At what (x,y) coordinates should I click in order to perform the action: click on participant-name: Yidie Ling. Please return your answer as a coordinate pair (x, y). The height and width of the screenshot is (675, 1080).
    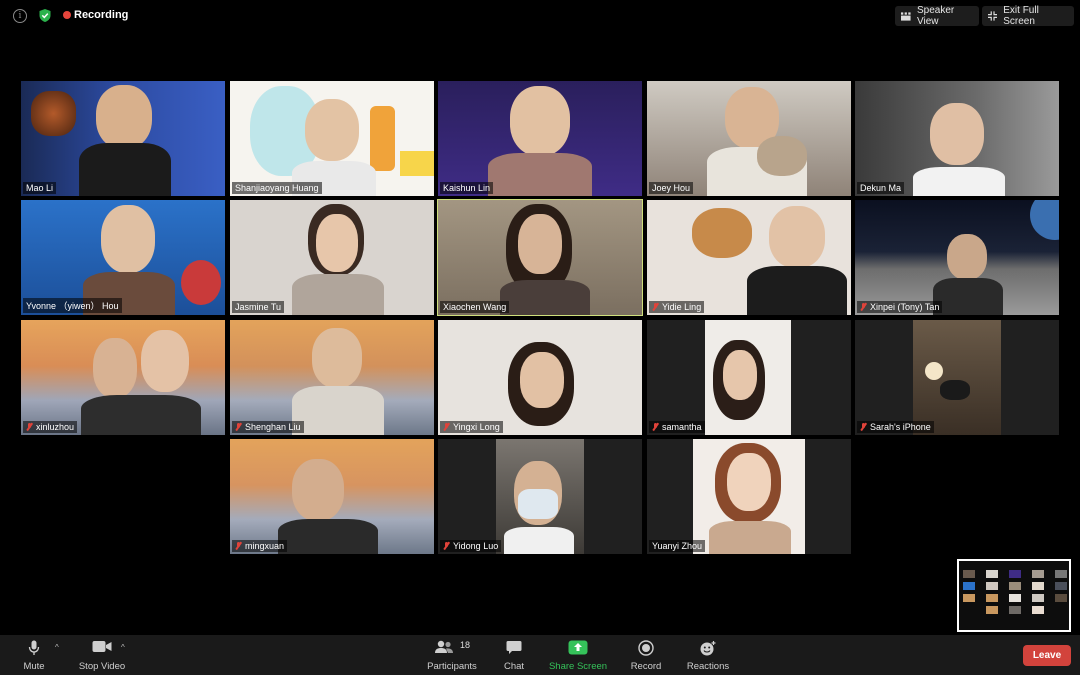
    Looking at the image, I should click on (677, 307).